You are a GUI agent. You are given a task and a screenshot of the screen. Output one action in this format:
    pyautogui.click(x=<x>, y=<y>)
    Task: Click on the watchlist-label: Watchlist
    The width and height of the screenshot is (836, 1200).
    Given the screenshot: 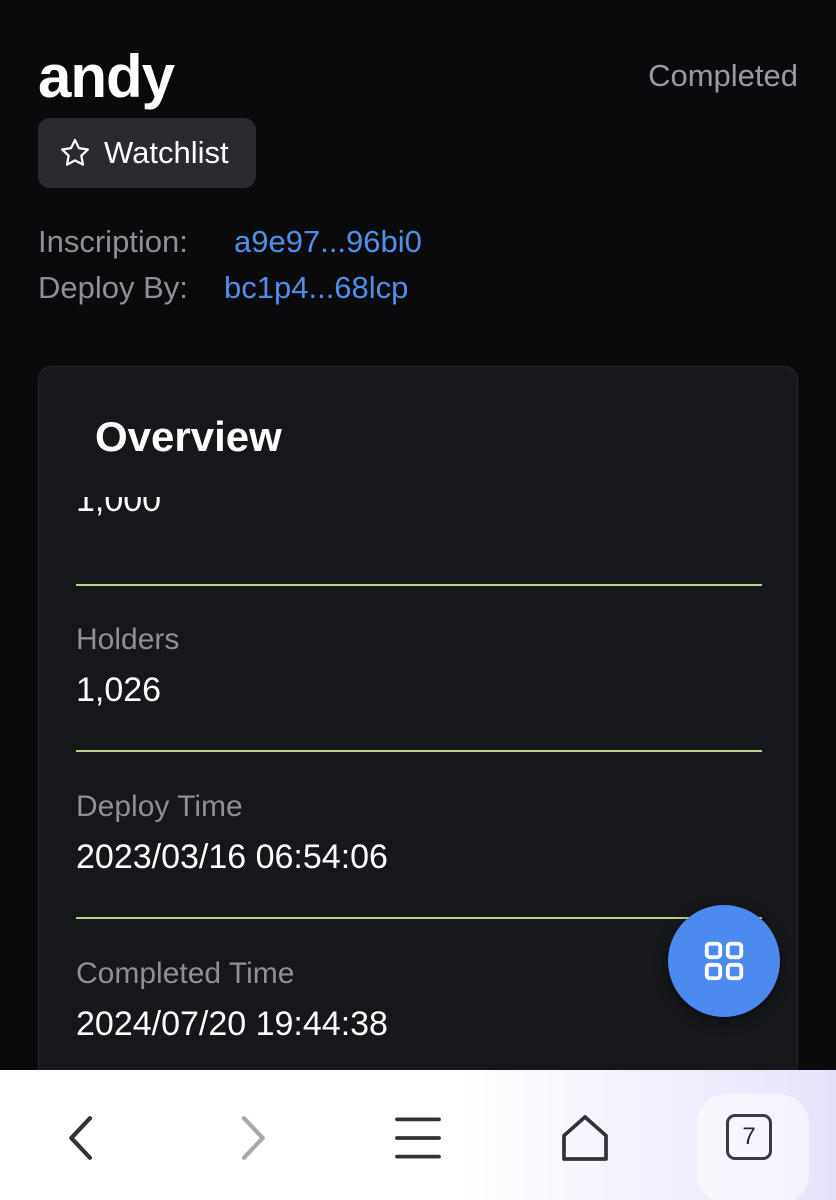 What is the action you would take?
    pyautogui.click(x=166, y=152)
    